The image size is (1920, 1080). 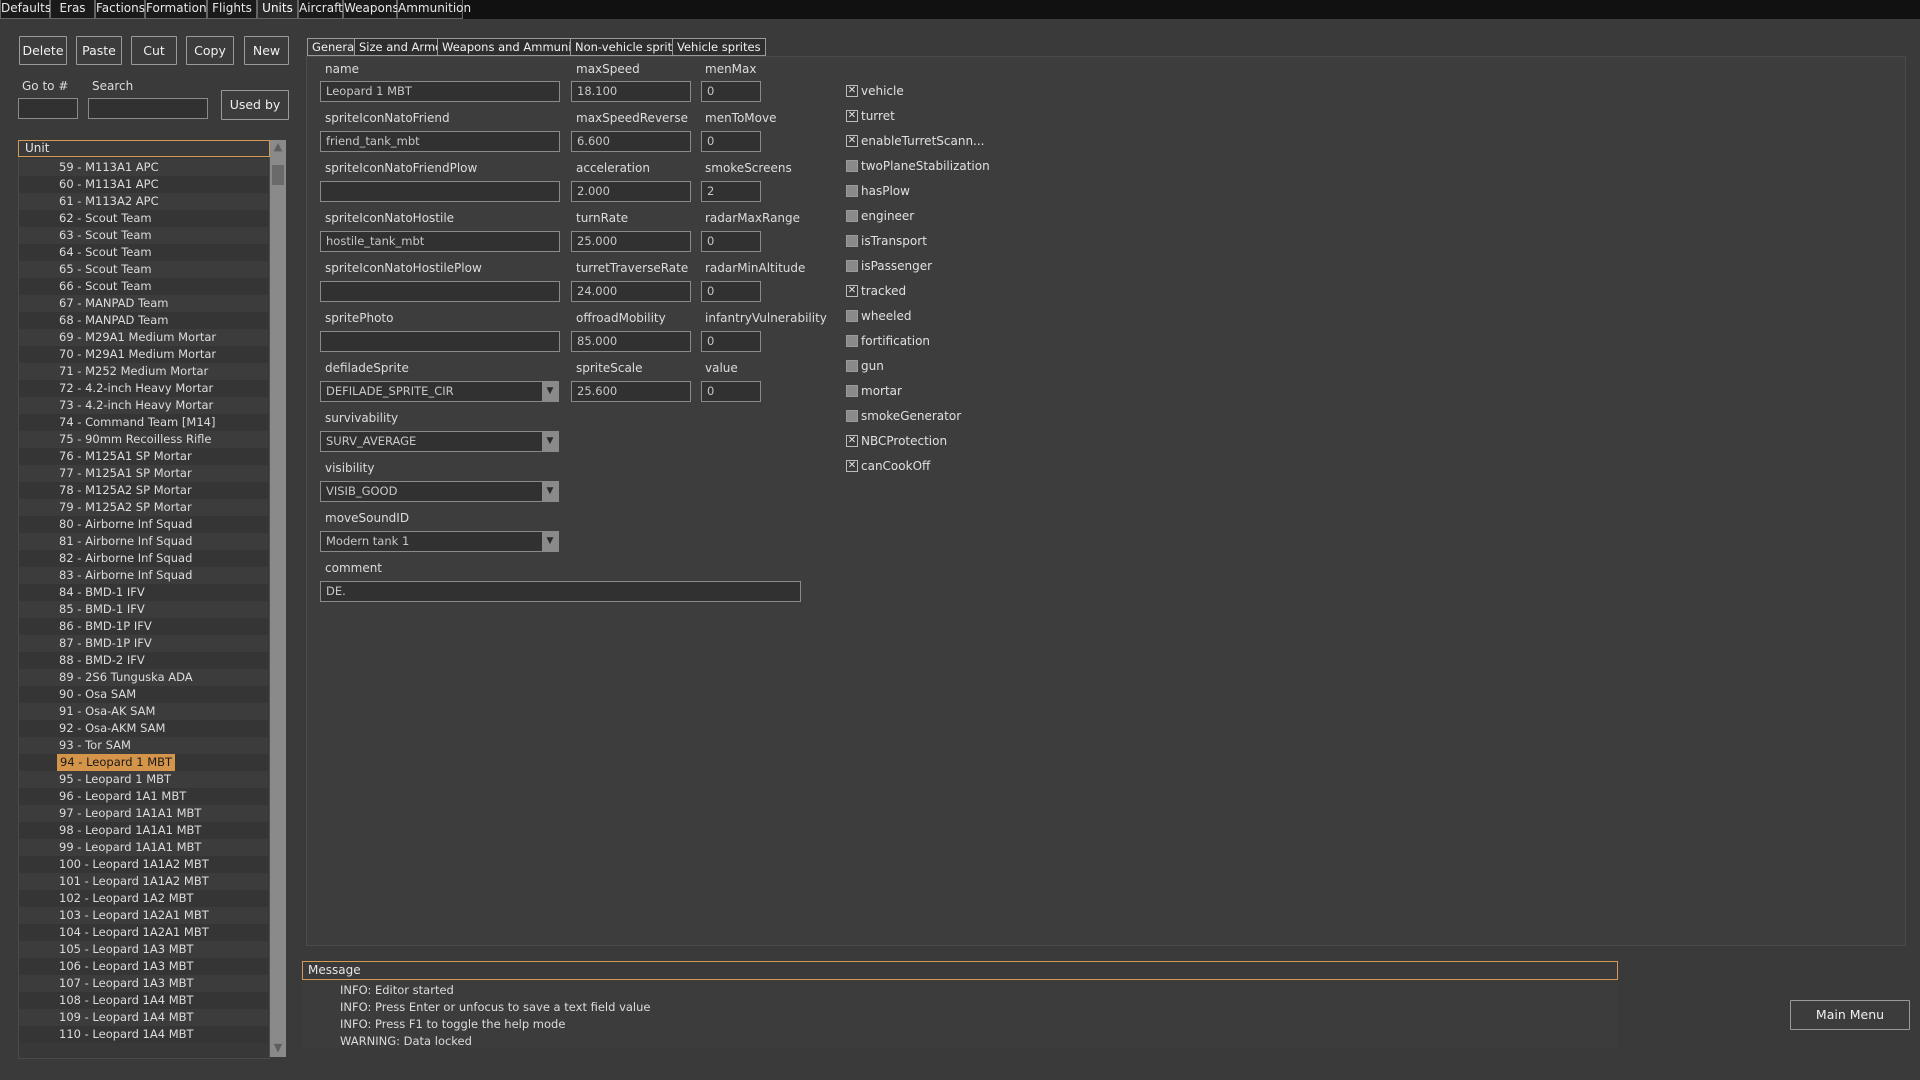 What do you see at coordinates (440, 191) in the screenshot?
I see `sprite-icon-nato-friend-plow-field` at bounding box center [440, 191].